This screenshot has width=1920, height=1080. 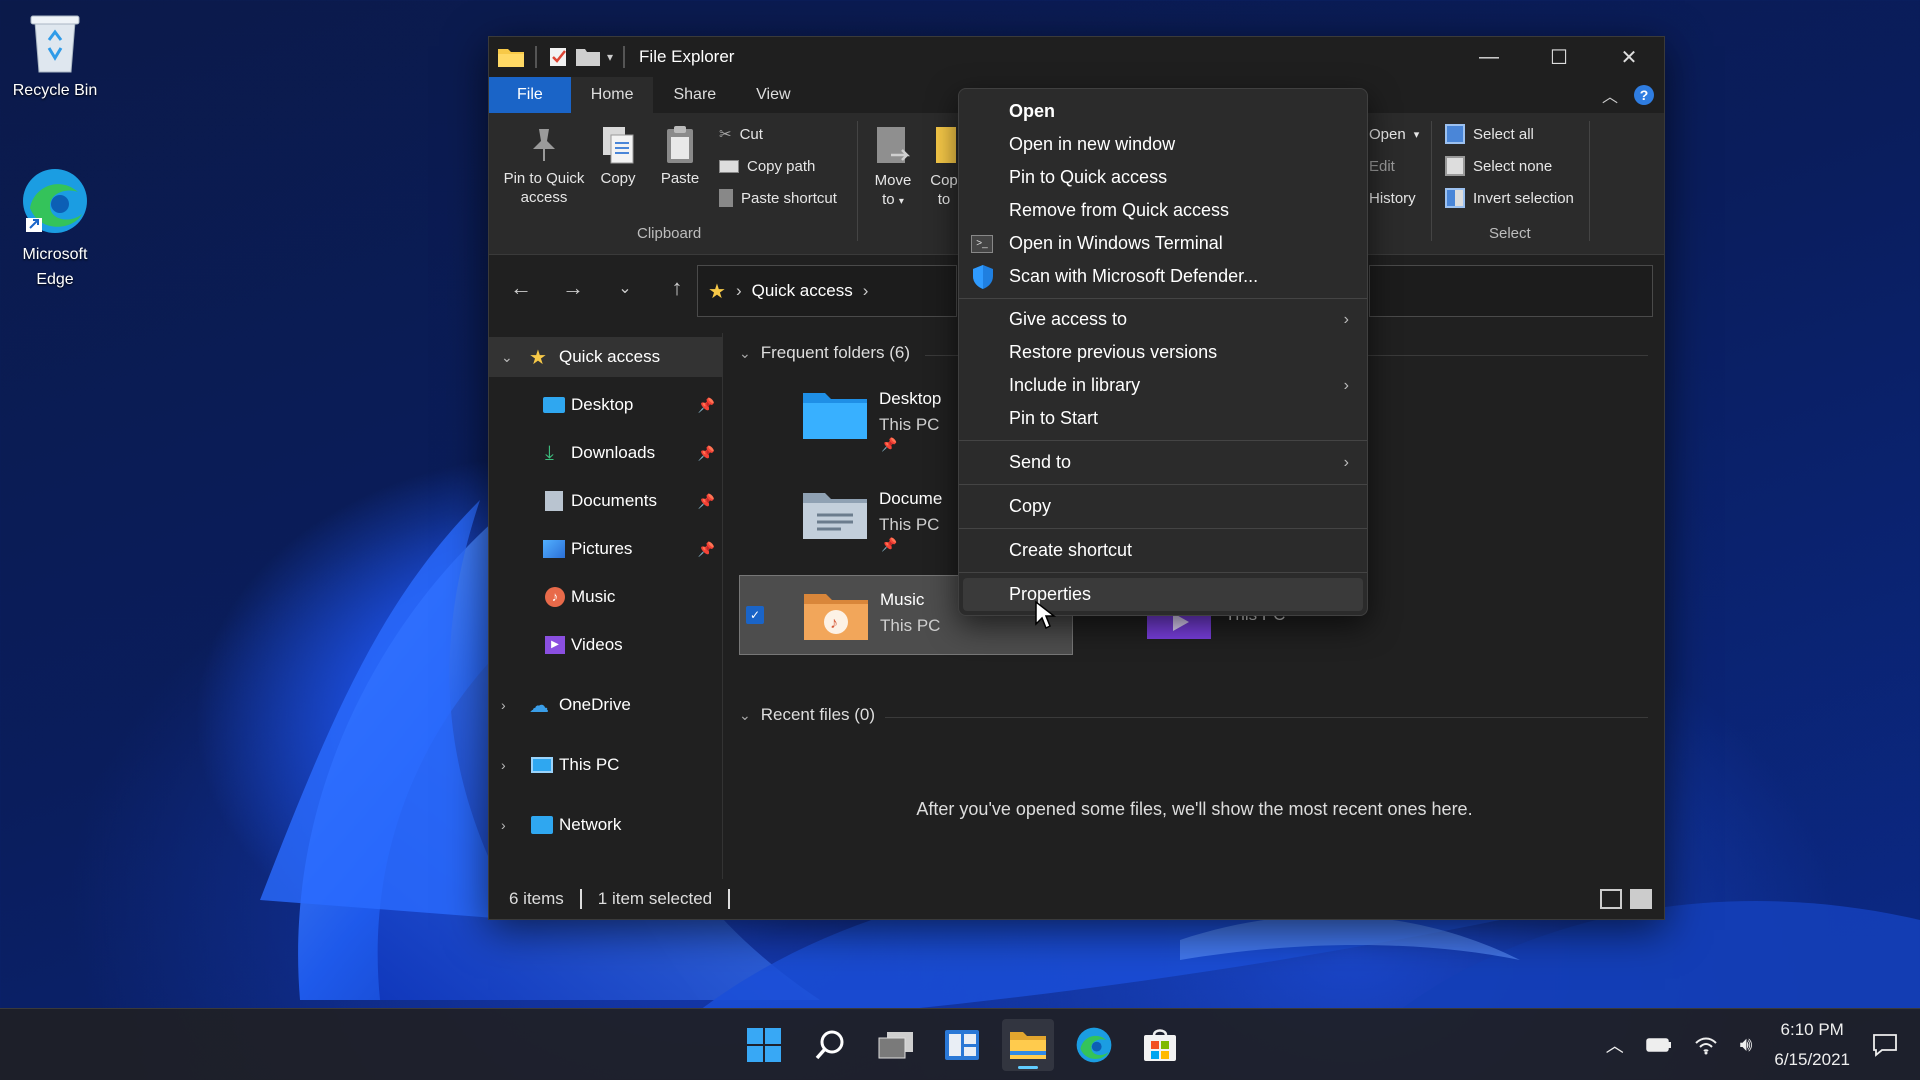 What do you see at coordinates (606, 705) in the screenshot?
I see `nav-item-onedrive: › ☁ OneDrive` at bounding box center [606, 705].